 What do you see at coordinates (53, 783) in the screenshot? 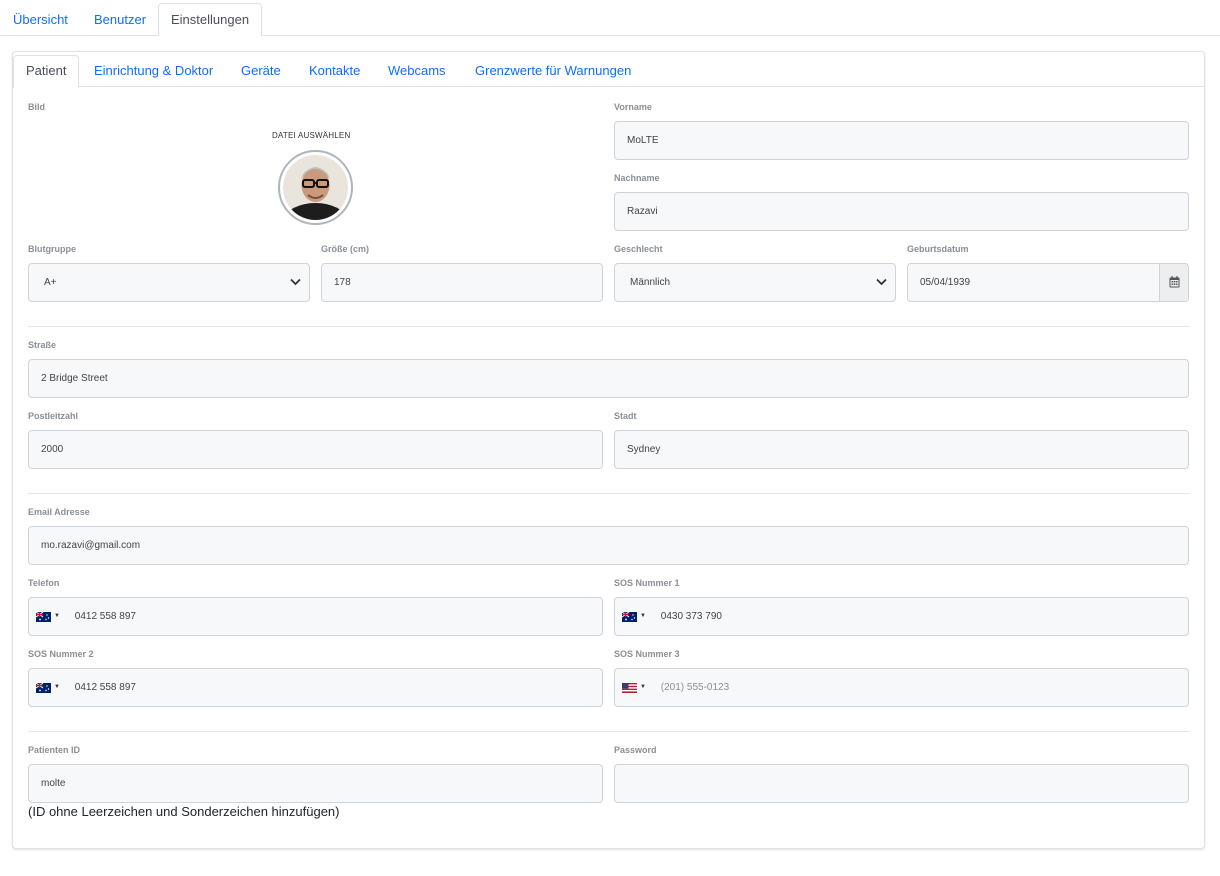
I see `patient-id-value: molte` at bounding box center [53, 783].